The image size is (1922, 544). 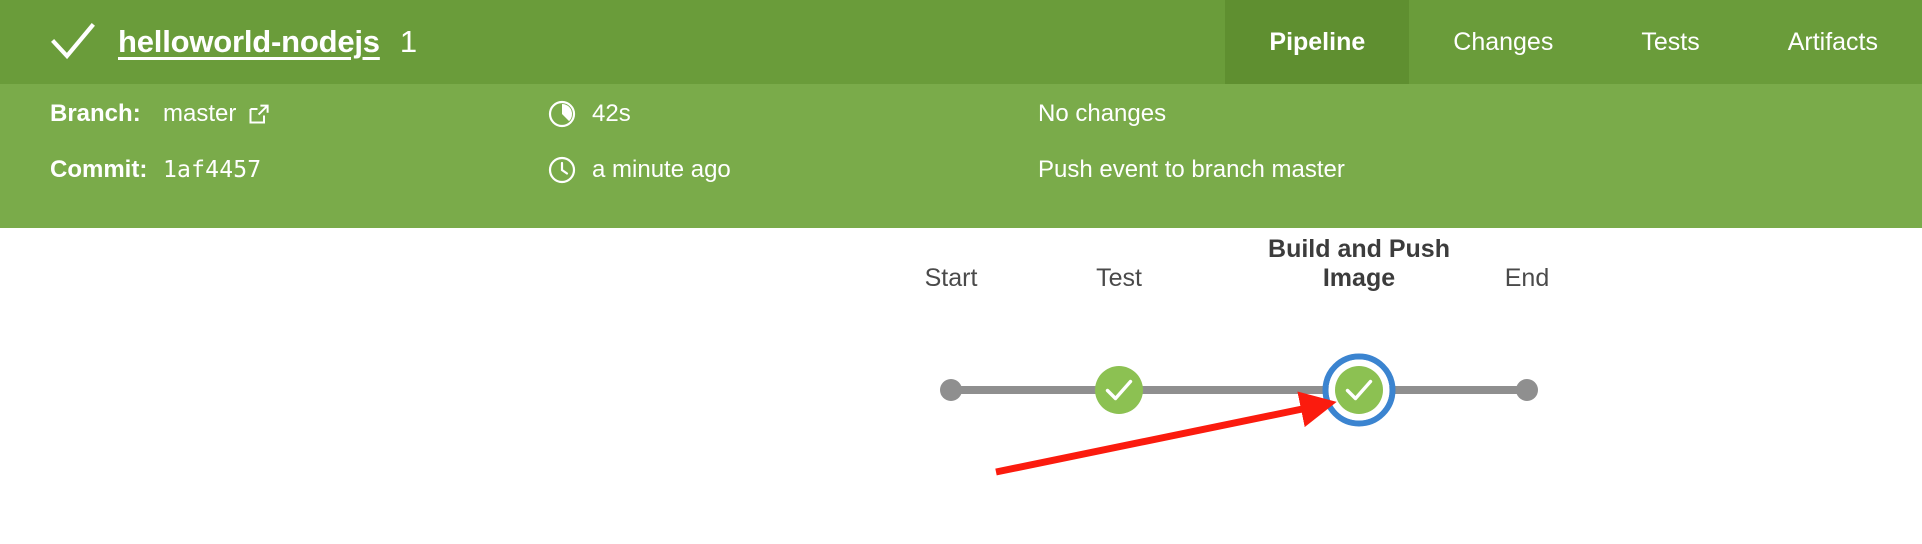 I want to click on annotation-arrow-line, so click(x=1166, y=433).